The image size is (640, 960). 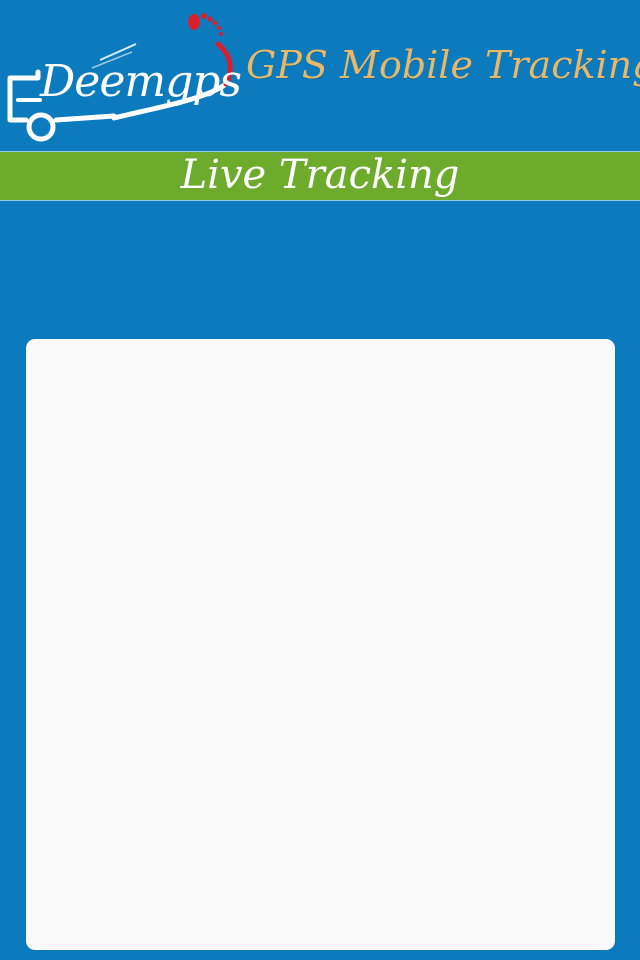 I want to click on live-tracking-bar: Live Tracking, so click(x=320, y=176).